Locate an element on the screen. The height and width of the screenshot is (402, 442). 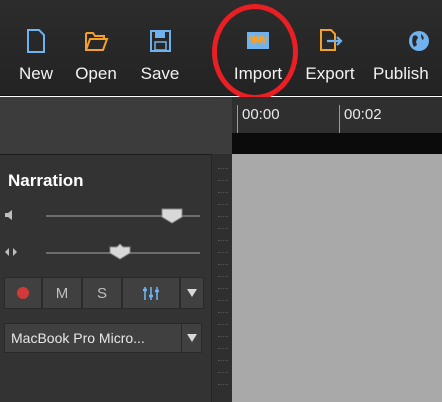
publish-button-label: Publish is located at coordinates (401, 73).